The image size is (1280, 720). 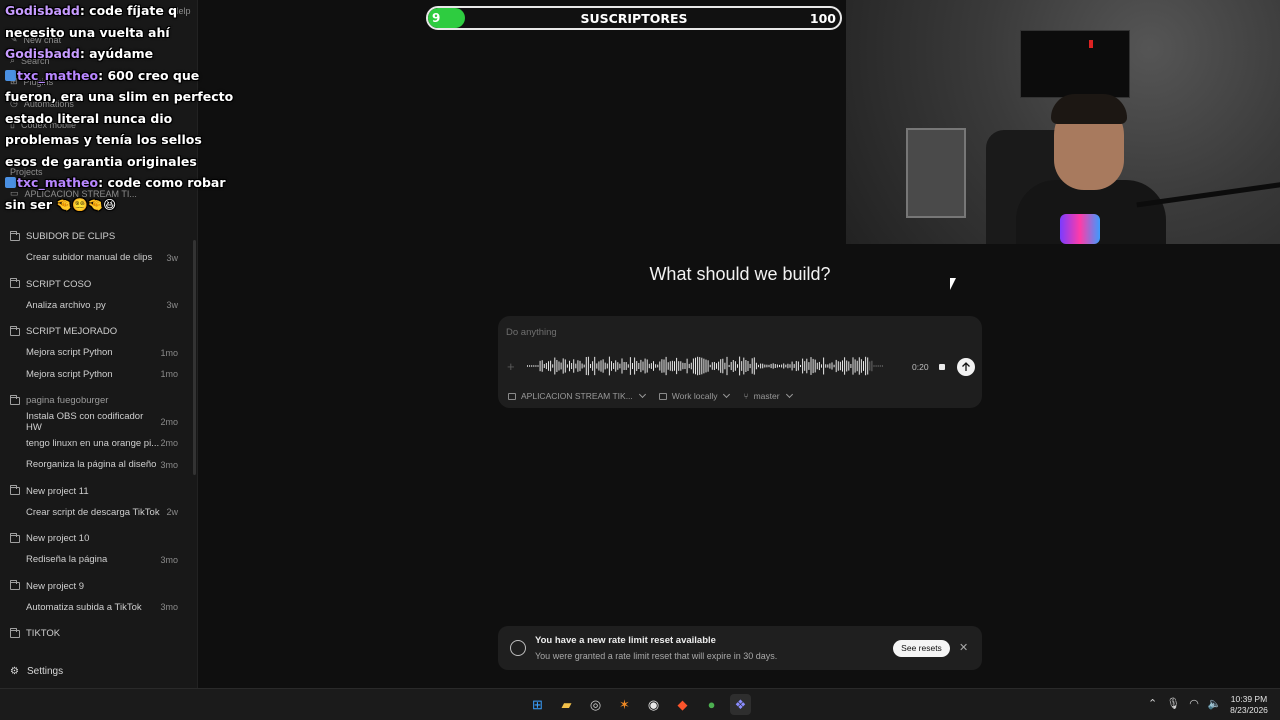 What do you see at coordinates (537, 704) in the screenshot?
I see `windows-start-icon: ⊞` at bounding box center [537, 704].